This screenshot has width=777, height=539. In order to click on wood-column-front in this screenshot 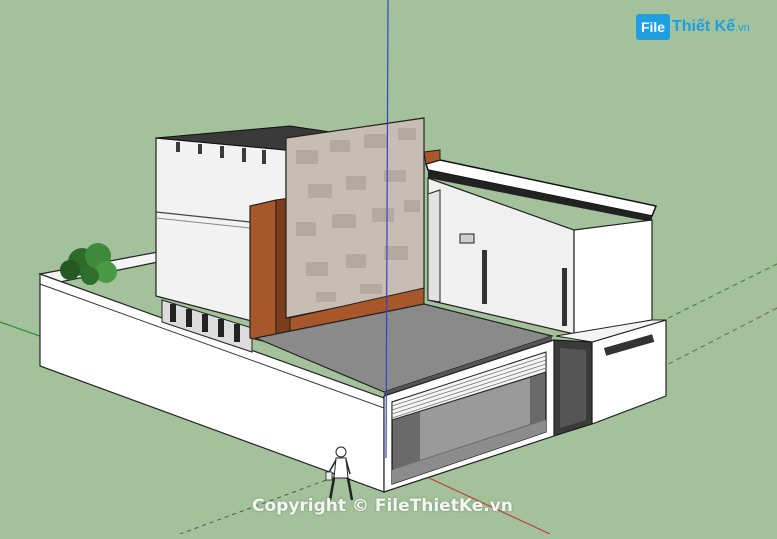, I will do `click(263, 272)`.